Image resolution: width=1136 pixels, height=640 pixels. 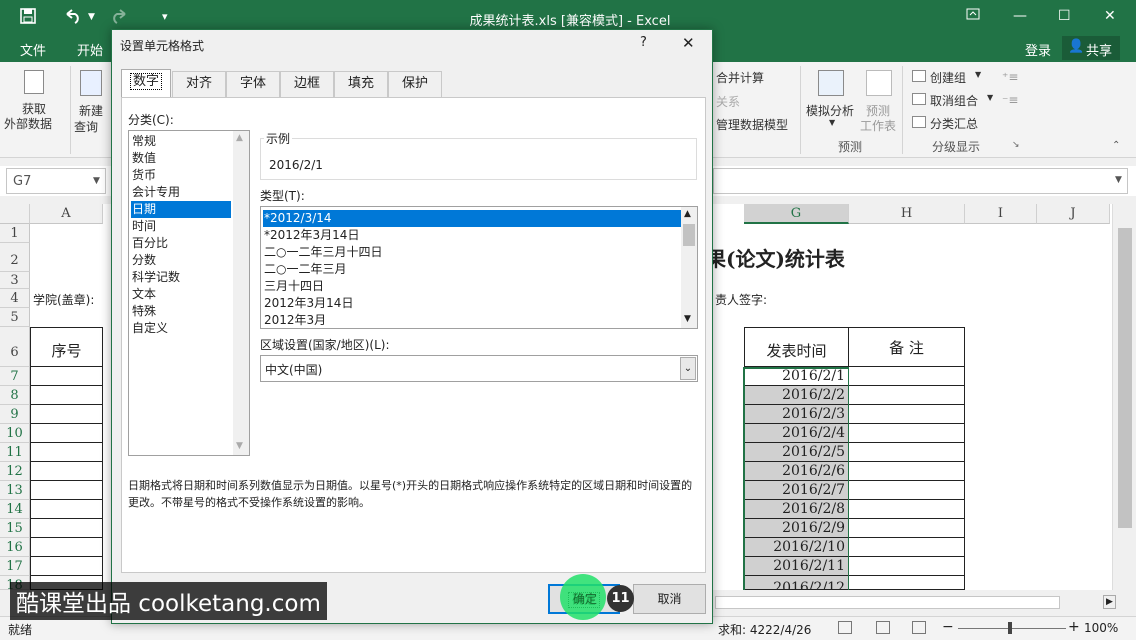 I want to click on manage-data-model-button: 管理数据模型, so click(x=752, y=124).